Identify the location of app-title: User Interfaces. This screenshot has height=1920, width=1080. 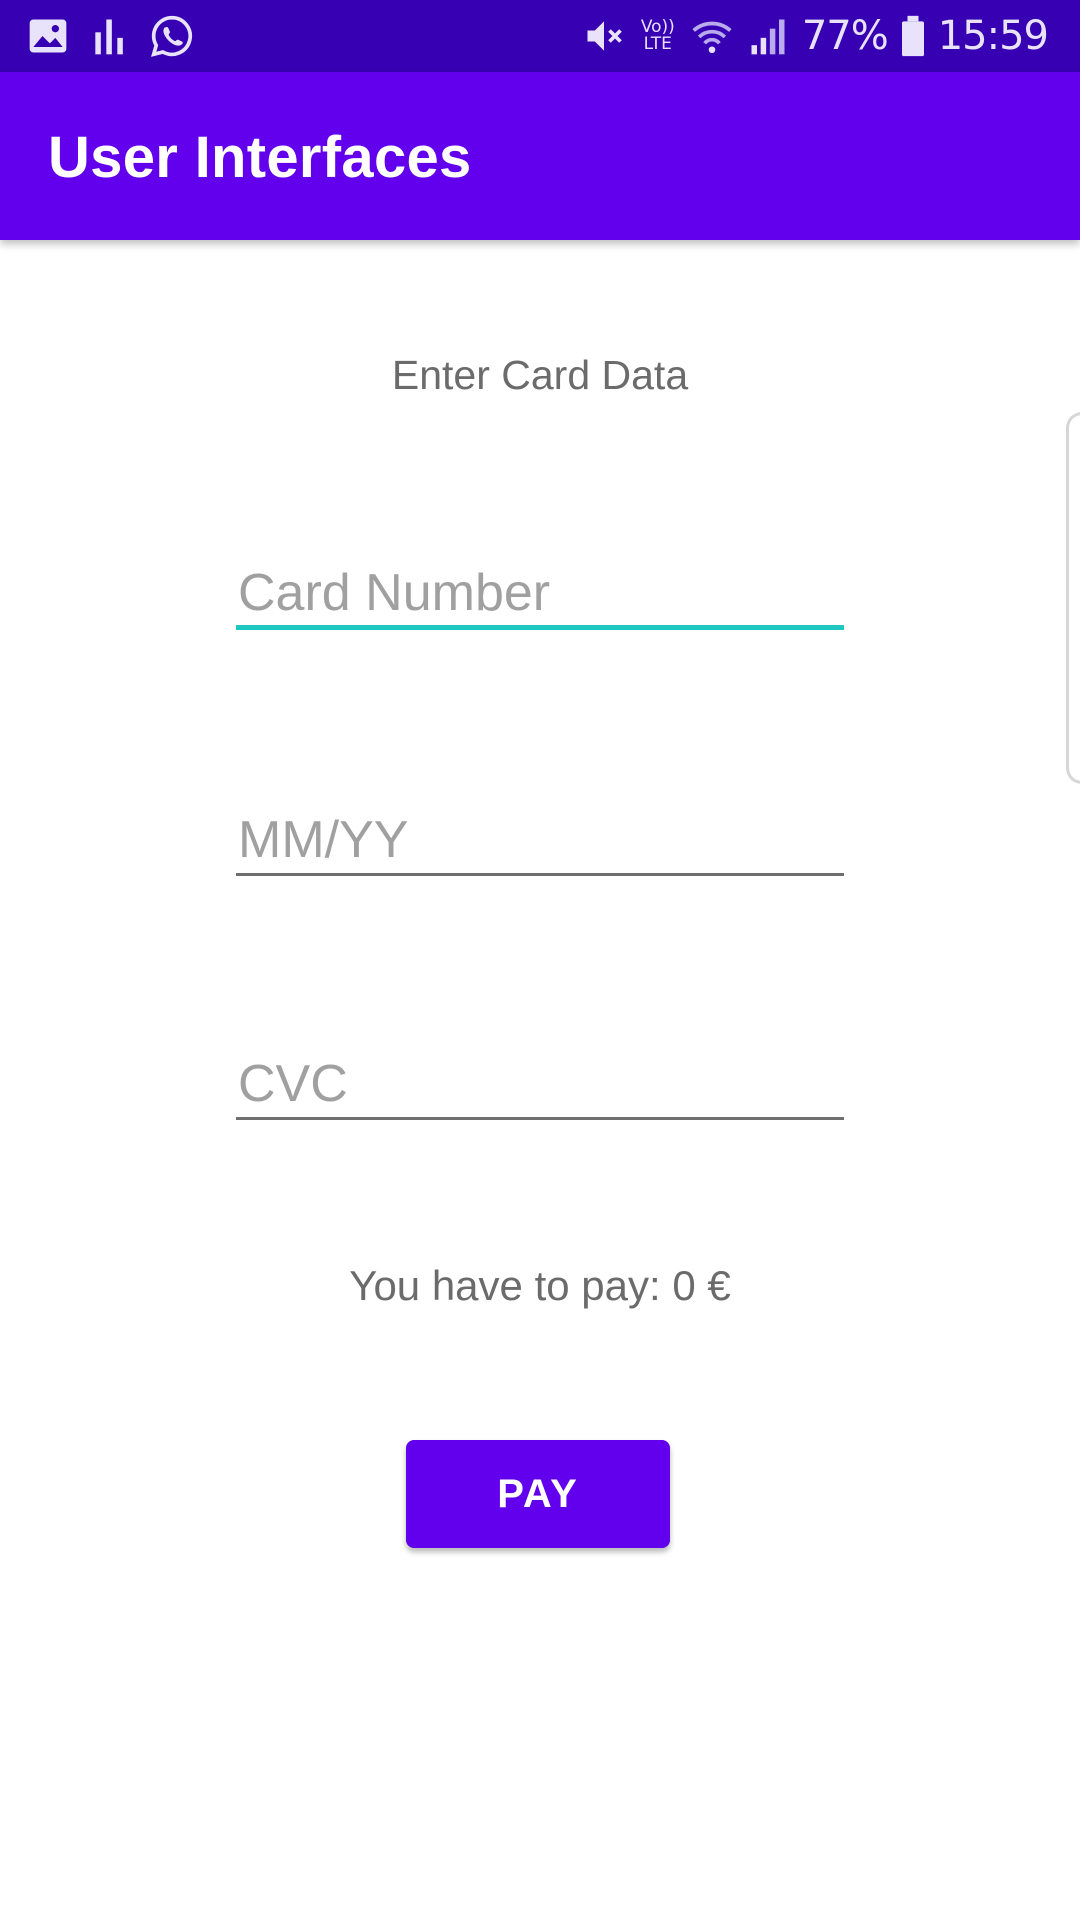
(260, 157).